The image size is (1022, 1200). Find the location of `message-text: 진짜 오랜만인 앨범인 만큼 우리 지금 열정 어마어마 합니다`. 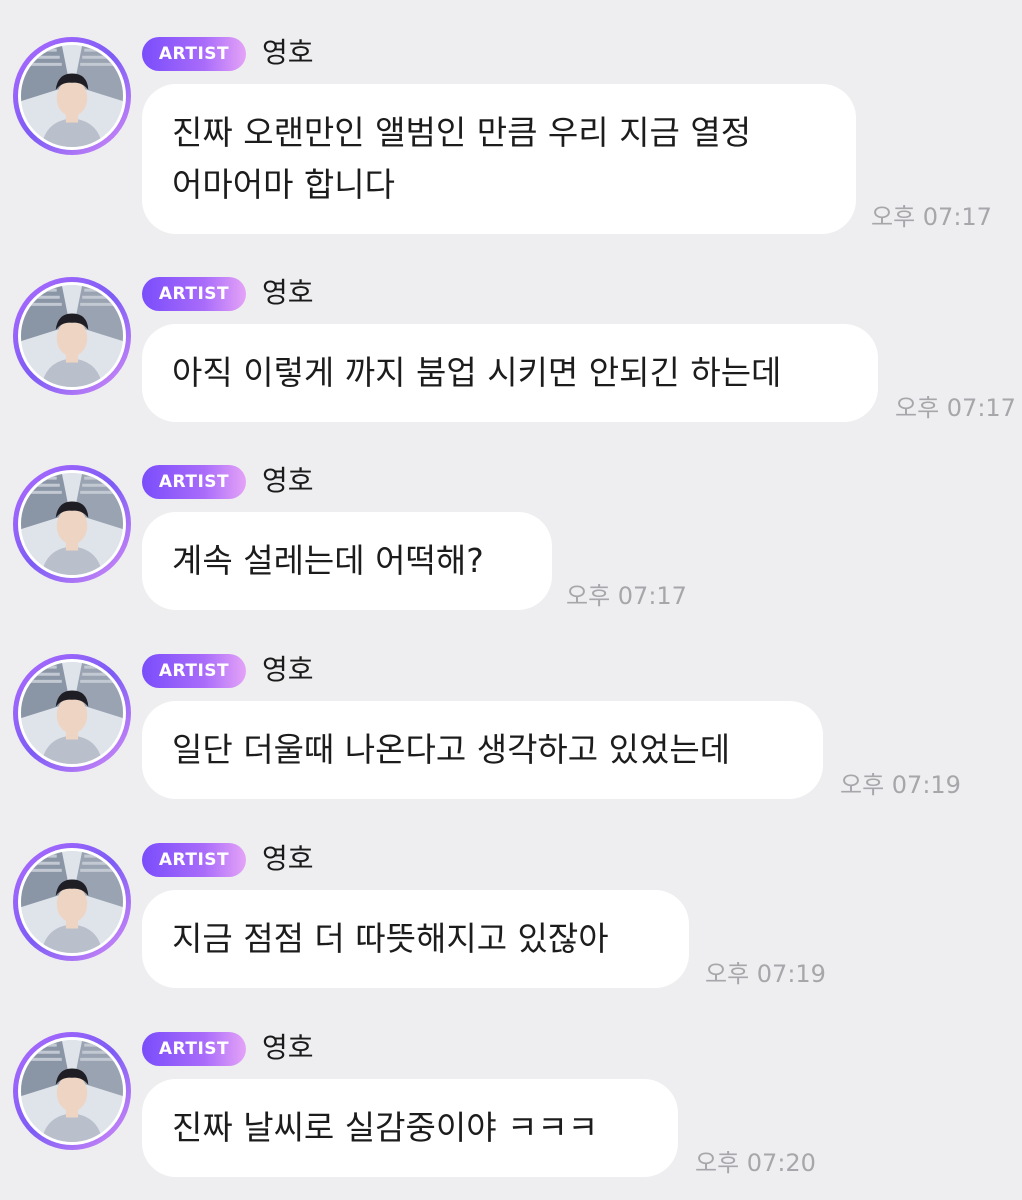

message-text: 진짜 오랜만인 앨범인 만큼 우리 지금 열정 어마어마 합니다 is located at coordinates (462, 158).